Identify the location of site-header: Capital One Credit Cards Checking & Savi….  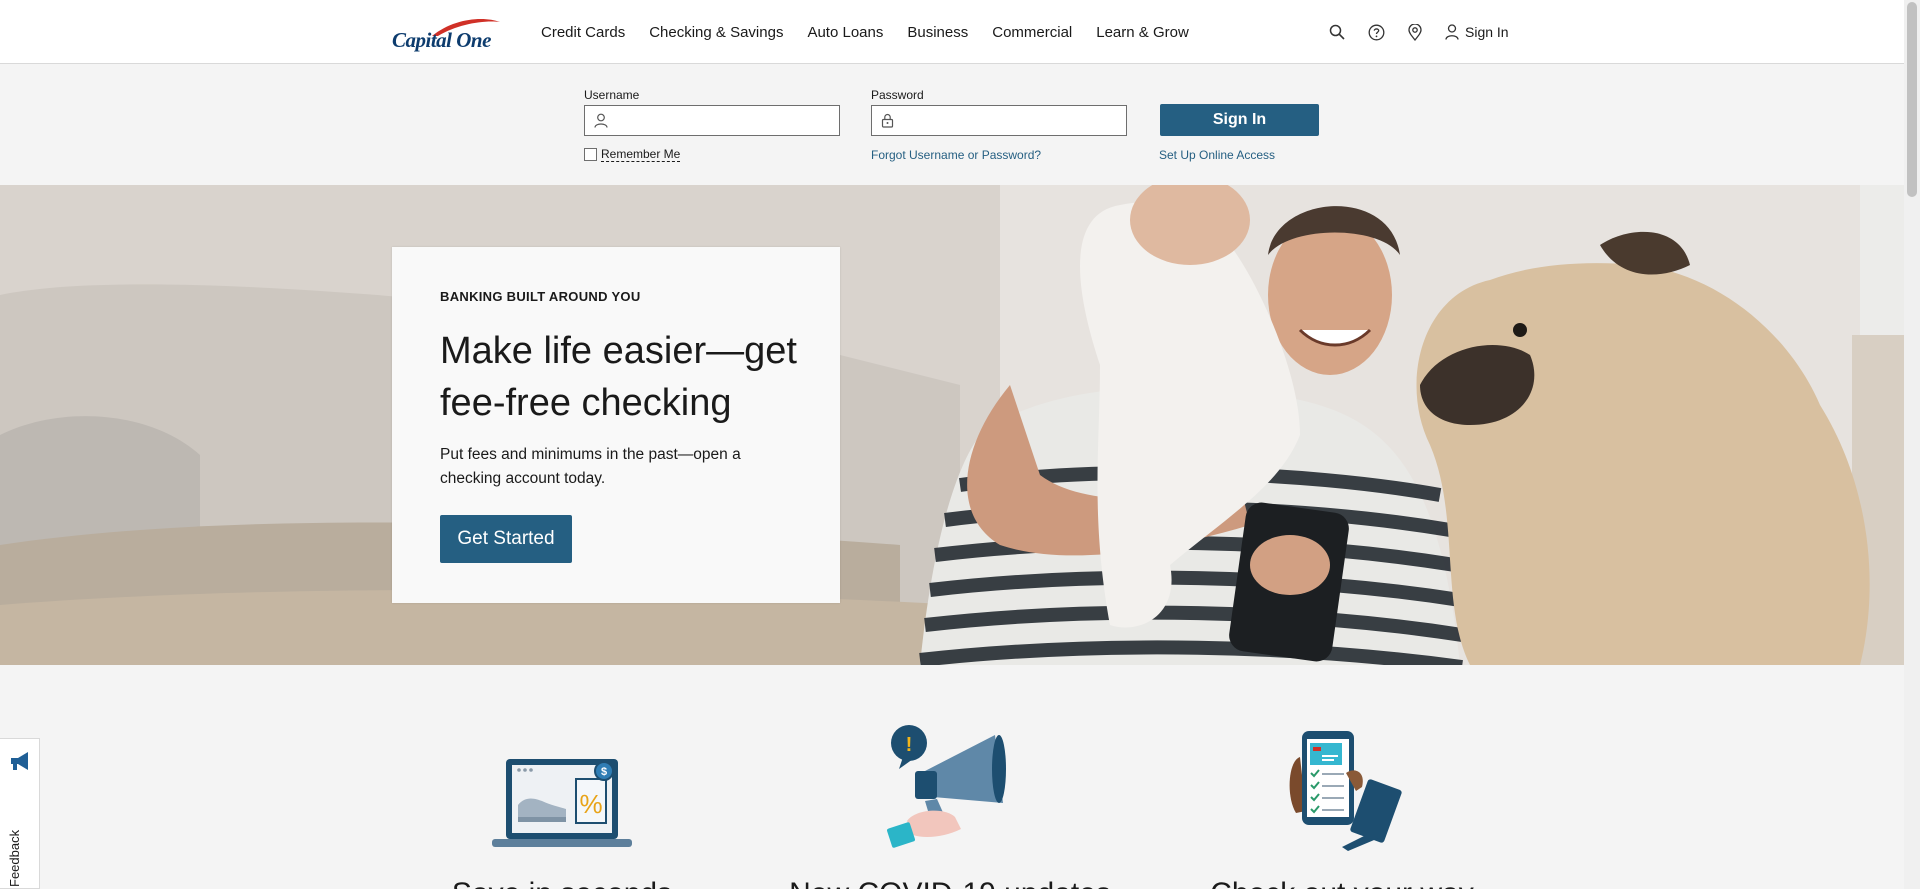
(952, 32).